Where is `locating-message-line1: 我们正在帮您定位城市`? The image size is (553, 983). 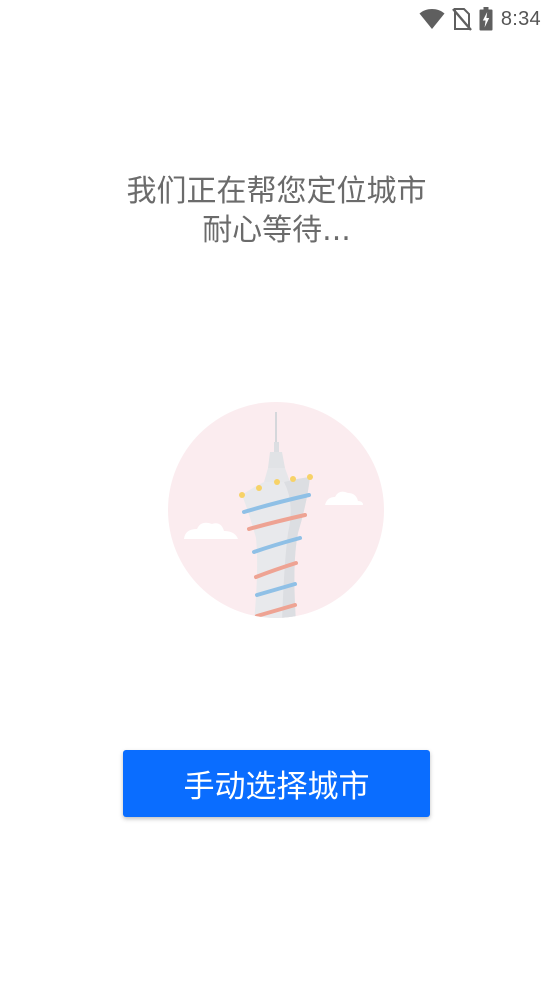
locating-message-line1: 我们正在帮您定位城市 is located at coordinates (276, 191).